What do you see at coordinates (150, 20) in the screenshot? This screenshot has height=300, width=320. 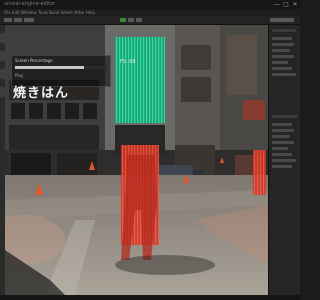 I see `toolbar` at bounding box center [150, 20].